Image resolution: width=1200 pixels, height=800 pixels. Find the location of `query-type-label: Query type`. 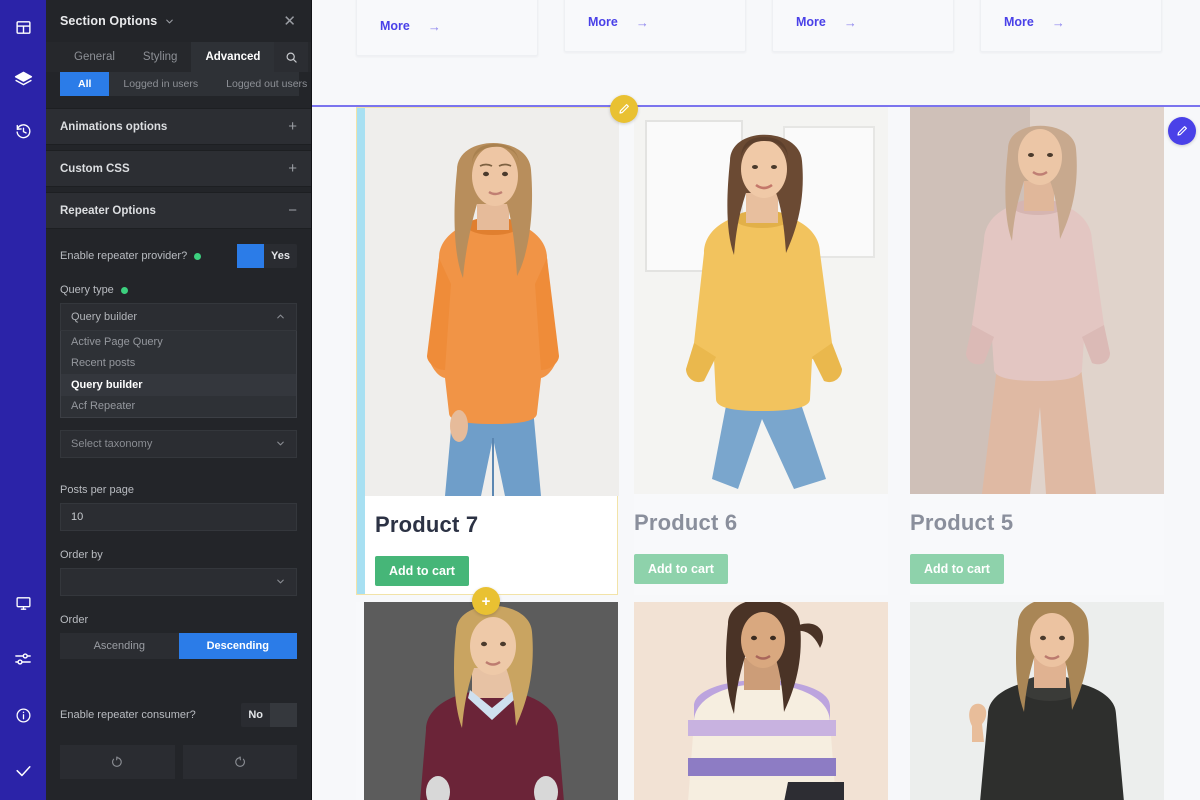

query-type-label: Query type is located at coordinates (87, 290).